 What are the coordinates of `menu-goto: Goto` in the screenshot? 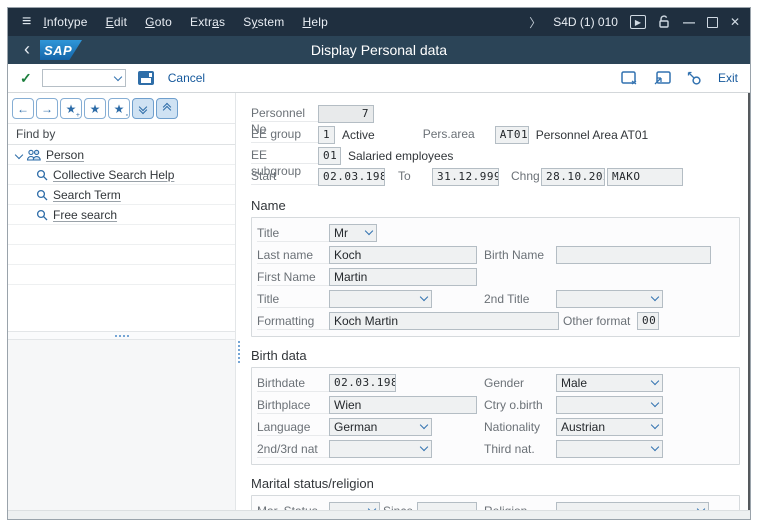 It's located at (158, 22).